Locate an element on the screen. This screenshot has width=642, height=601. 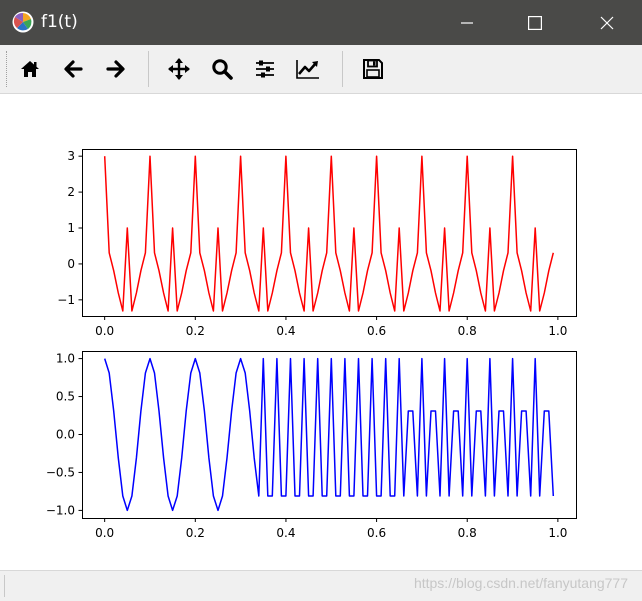
close-button is located at coordinates (607, 22).